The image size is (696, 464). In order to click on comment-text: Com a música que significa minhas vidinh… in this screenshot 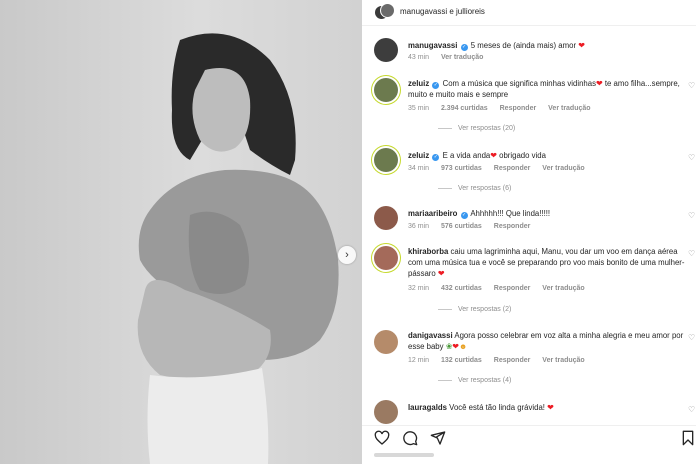, I will do `click(519, 83)`.